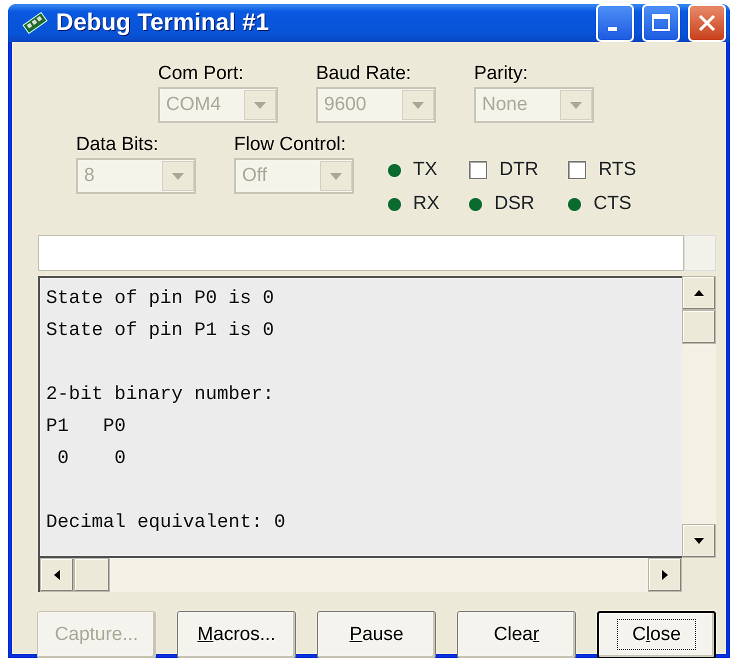 The height and width of the screenshot is (661, 731). I want to click on input-field, so click(361, 253).